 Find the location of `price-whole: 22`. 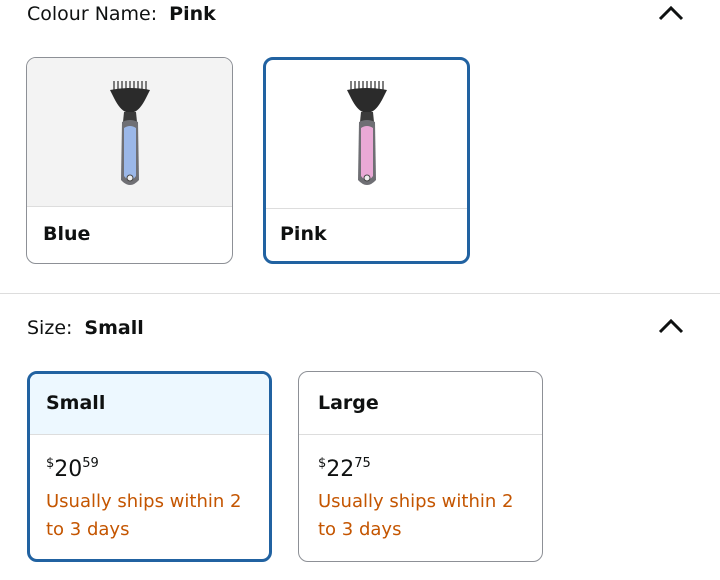

price-whole: 22 is located at coordinates (340, 469).